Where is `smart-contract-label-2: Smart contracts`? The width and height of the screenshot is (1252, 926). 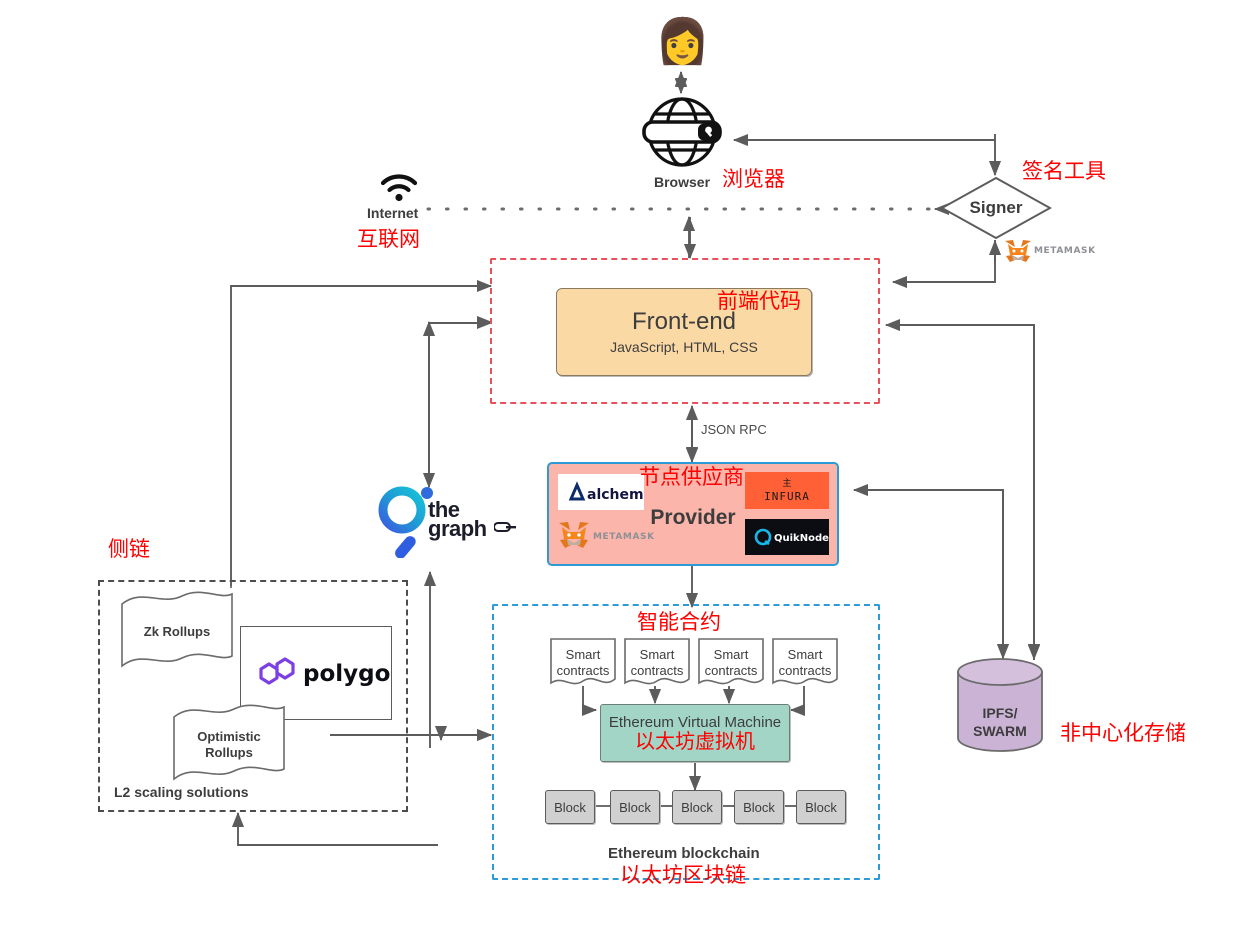 smart-contract-label-2: Smart contracts is located at coordinates (657, 663).